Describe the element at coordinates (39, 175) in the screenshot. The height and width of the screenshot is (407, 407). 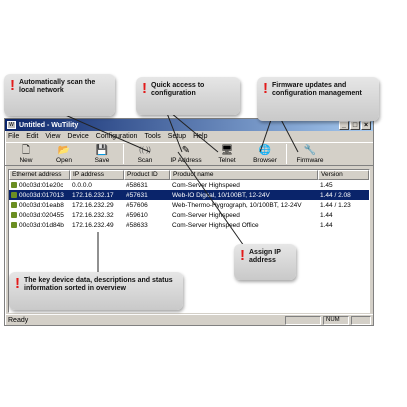
I see `column-ethernet-address: Ethernet address` at that location.